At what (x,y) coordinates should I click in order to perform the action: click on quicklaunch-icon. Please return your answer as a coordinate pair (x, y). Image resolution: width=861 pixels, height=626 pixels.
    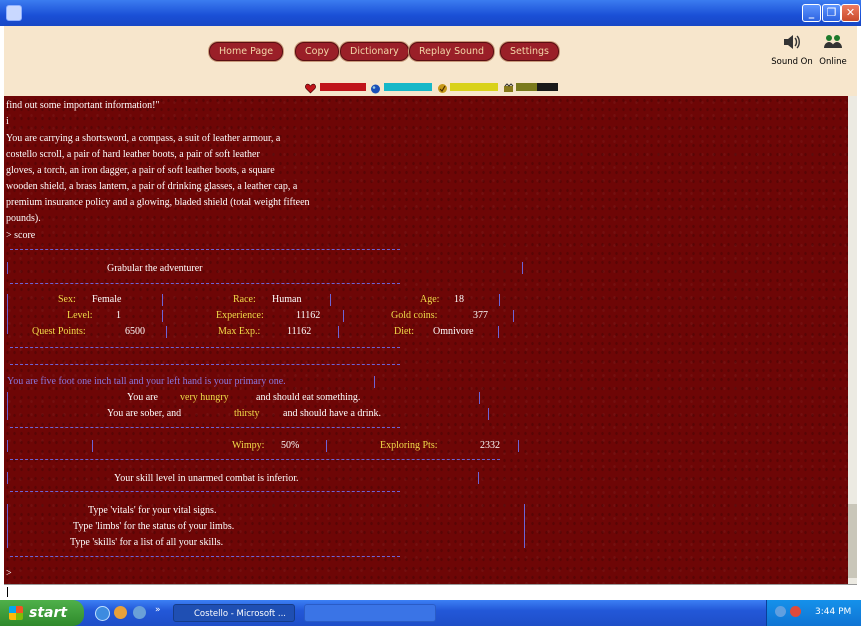
    Looking at the image, I should click on (139, 612).